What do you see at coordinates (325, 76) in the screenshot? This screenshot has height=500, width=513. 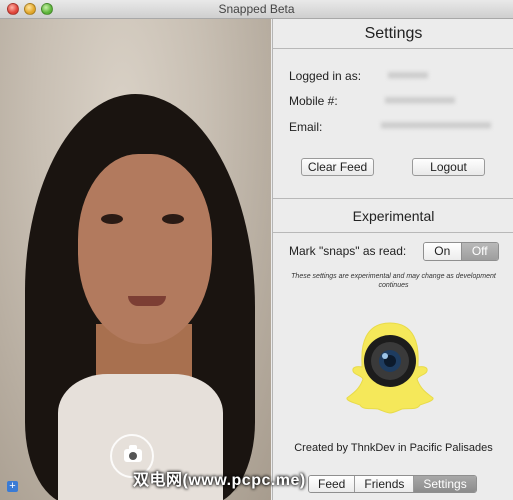 I see `logged-in-label: Logged in as:` at bounding box center [325, 76].